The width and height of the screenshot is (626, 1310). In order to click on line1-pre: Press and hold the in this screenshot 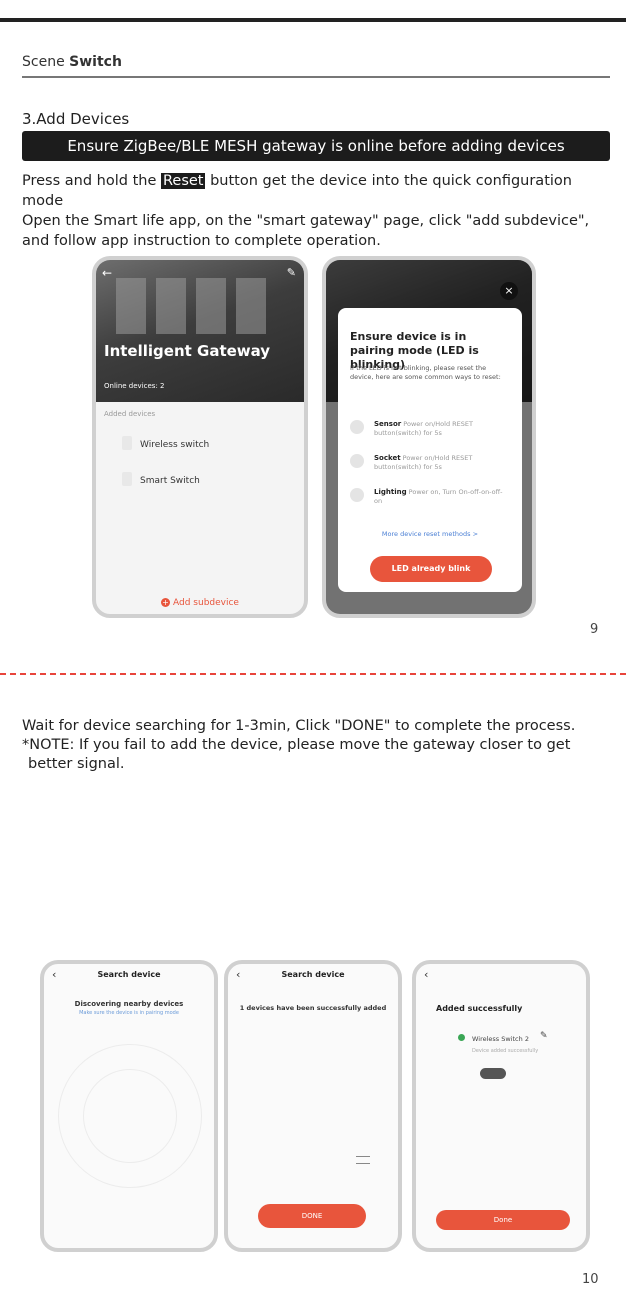, I will do `click(91, 181)`.